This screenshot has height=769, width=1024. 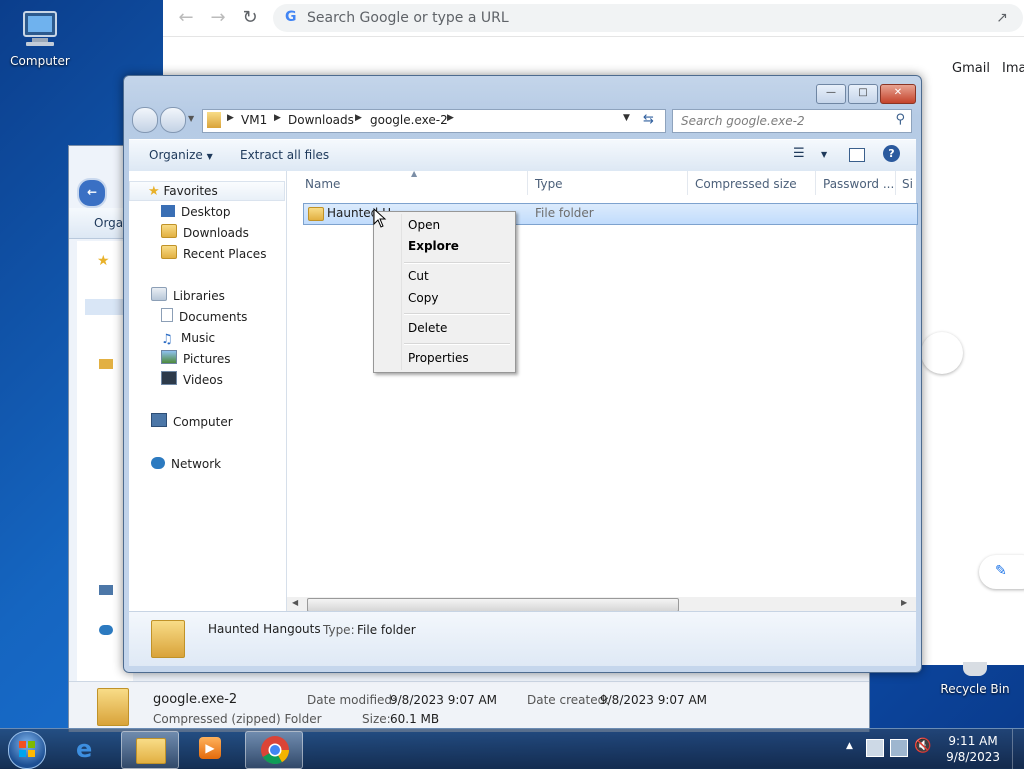 What do you see at coordinates (167, 339) in the screenshot?
I see `music-icon: ♫` at bounding box center [167, 339].